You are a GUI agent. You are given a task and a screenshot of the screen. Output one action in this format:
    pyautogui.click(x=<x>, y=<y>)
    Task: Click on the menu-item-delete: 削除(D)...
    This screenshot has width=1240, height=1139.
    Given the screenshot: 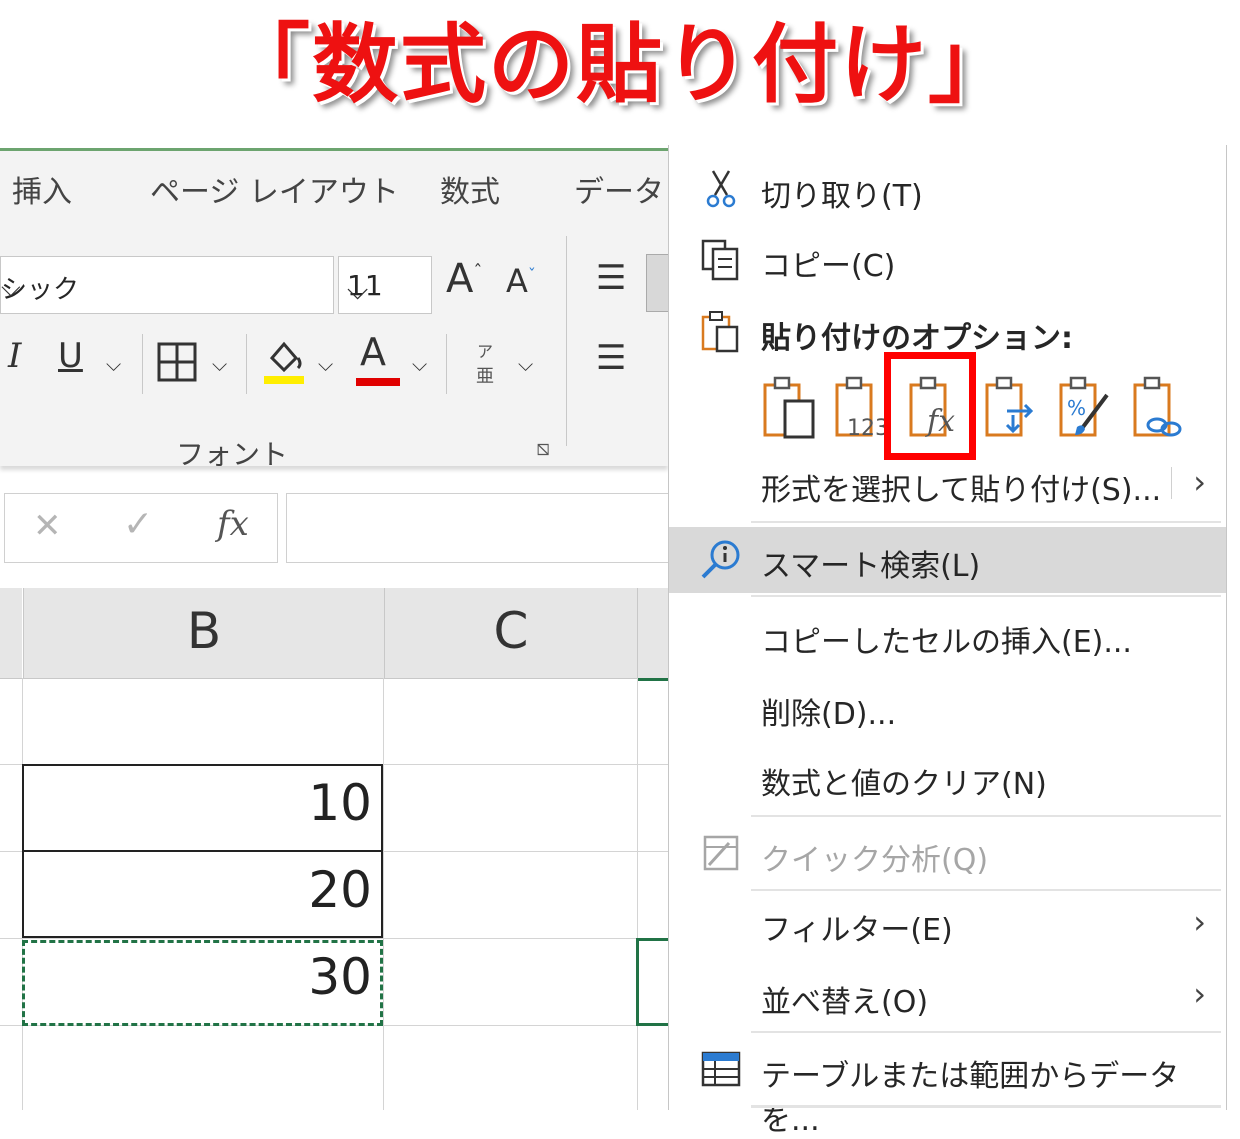 What is the action you would take?
    pyautogui.click(x=947, y=708)
    